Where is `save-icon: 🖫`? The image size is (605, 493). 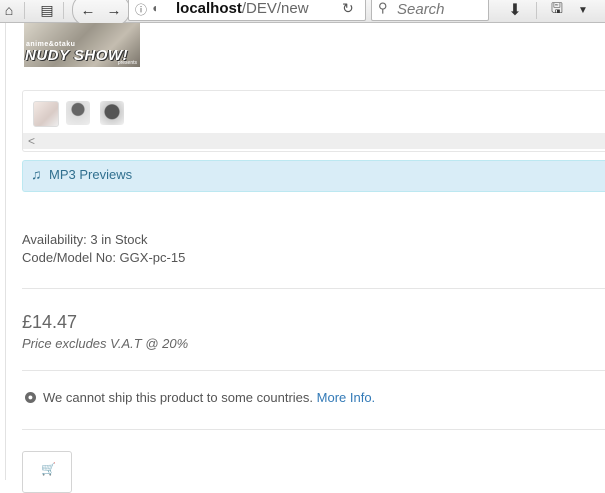
save-icon: 🖫 is located at coordinates (557, 10).